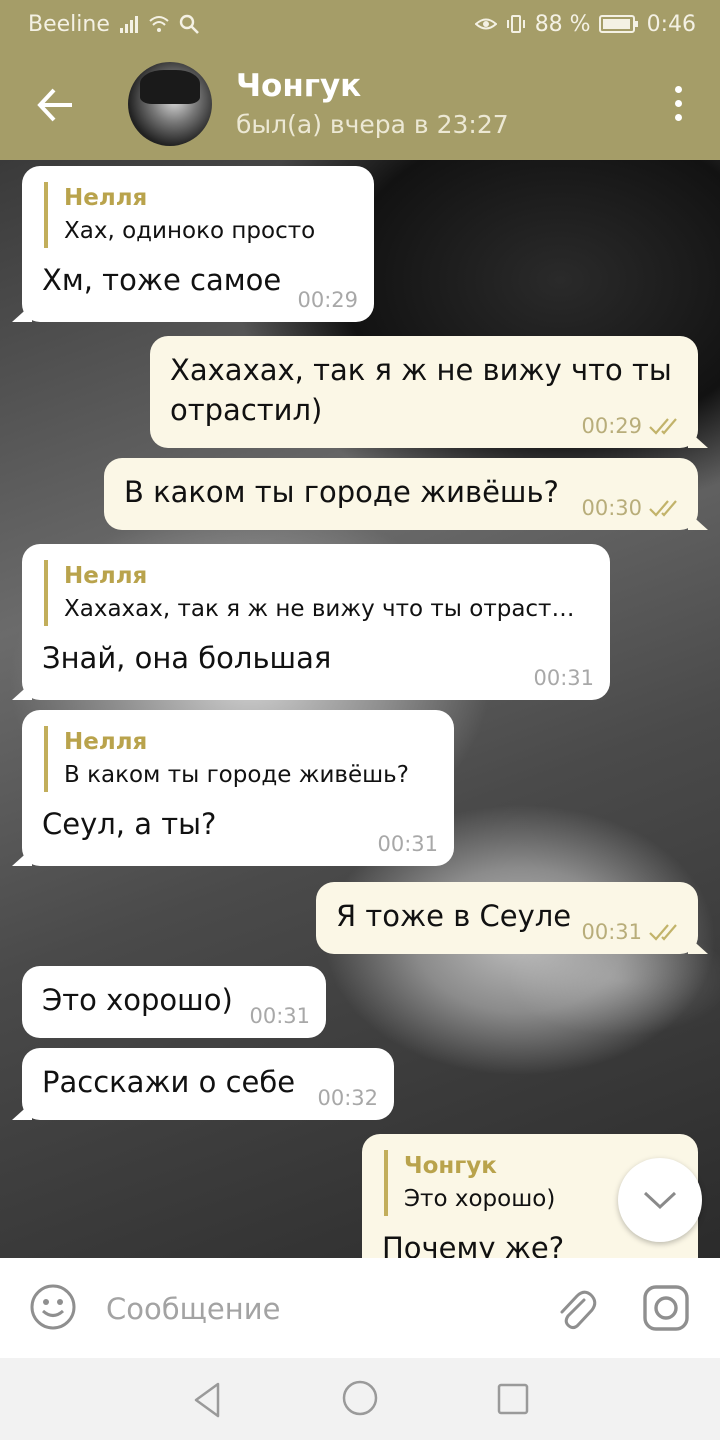  Describe the element at coordinates (189, 24) in the screenshot. I see `search-icon` at that location.